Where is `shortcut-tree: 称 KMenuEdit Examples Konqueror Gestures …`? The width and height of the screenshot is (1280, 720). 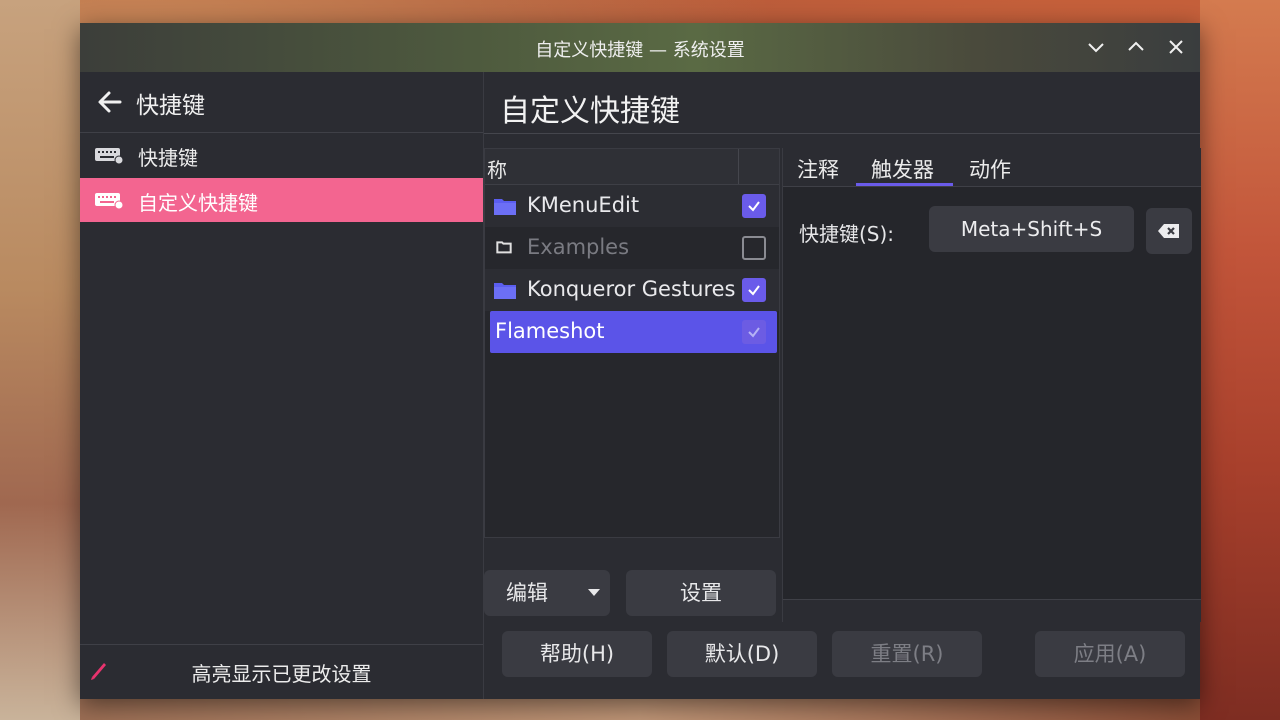 shortcut-tree: 称 KMenuEdit Examples Konqueror Gestures … is located at coordinates (632, 343).